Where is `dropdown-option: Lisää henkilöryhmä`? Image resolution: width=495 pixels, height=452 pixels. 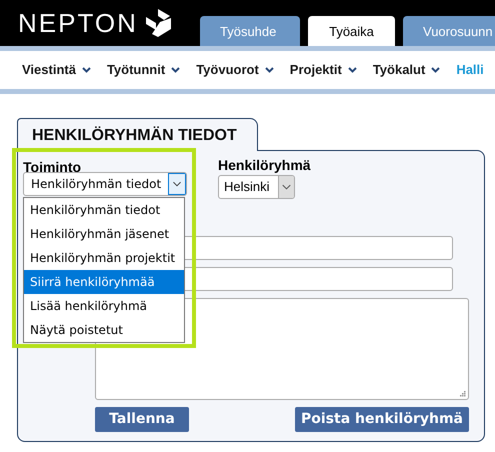
dropdown-option: Lisää henkilöryhmä is located at coordinates (104, 306).